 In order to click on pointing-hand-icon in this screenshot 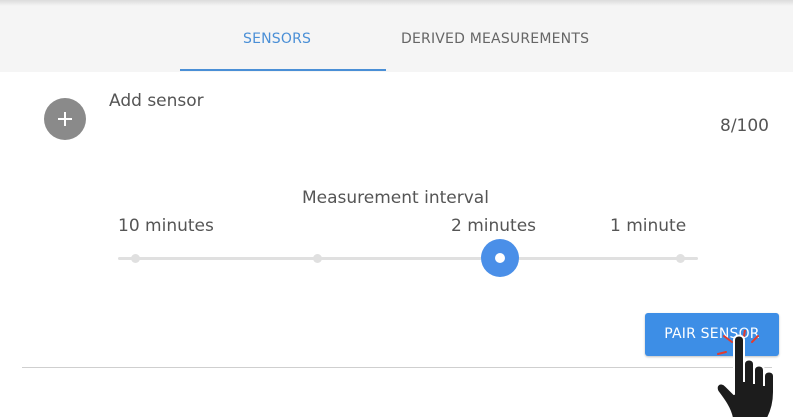, I will do `click(745, 374)`.